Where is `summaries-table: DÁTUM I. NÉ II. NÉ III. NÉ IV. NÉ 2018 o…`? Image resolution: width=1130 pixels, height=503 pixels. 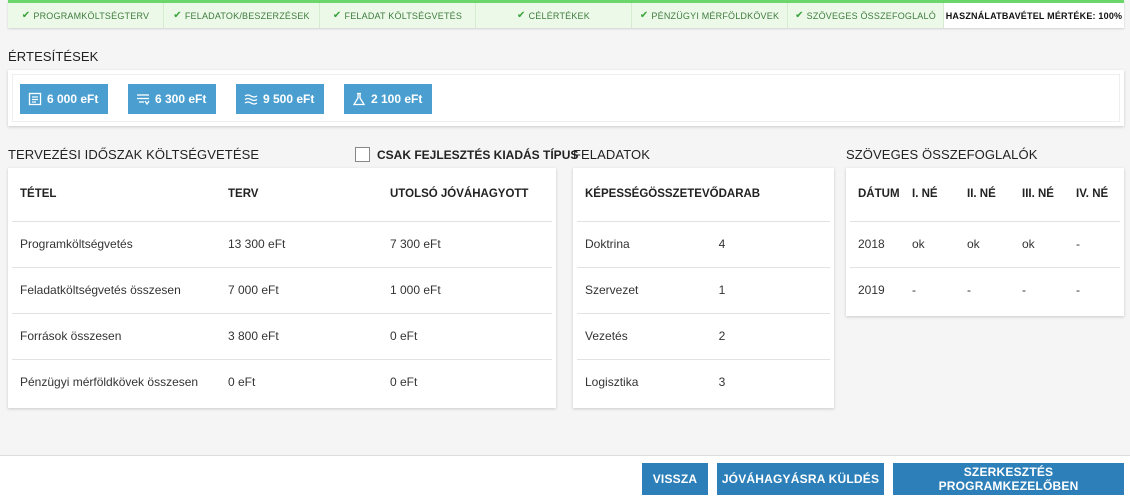 summaries-table: DÁTUM I. NÉ II. NÉ III. NÉ IV. NÉ 2018 o… is located at coordinates (985, 240).